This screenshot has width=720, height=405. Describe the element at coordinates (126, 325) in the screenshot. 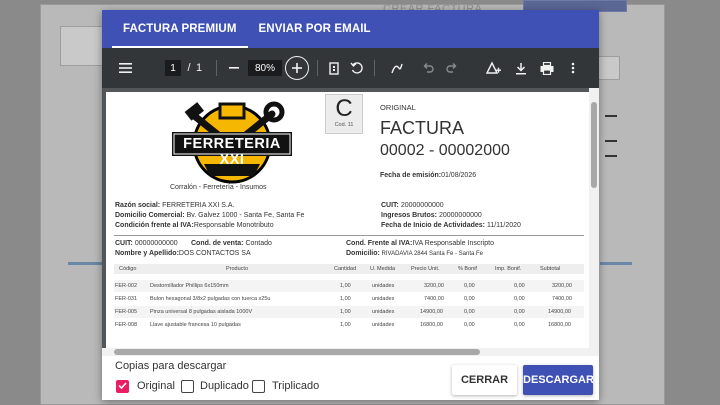

I see `cell-code: FER-008` at that location.